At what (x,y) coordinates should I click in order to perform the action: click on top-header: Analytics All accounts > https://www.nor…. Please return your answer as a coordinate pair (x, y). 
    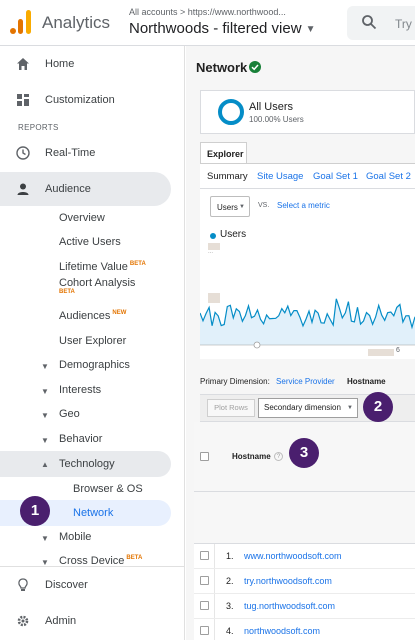
    Looking at the image, I should click on (207, 23).